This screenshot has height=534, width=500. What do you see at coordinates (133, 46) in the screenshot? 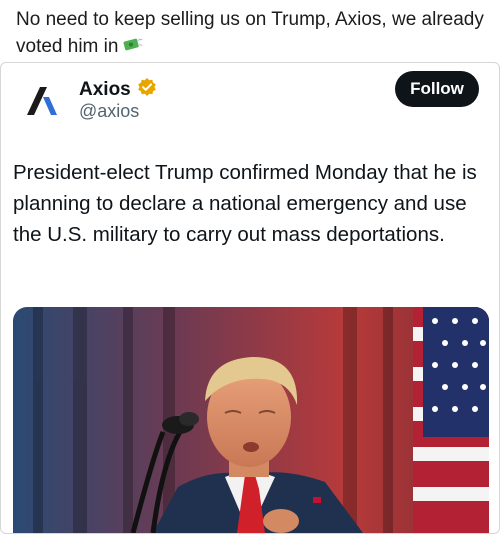
I see `money-with-wings-icon` at bounding box center [133, 46].